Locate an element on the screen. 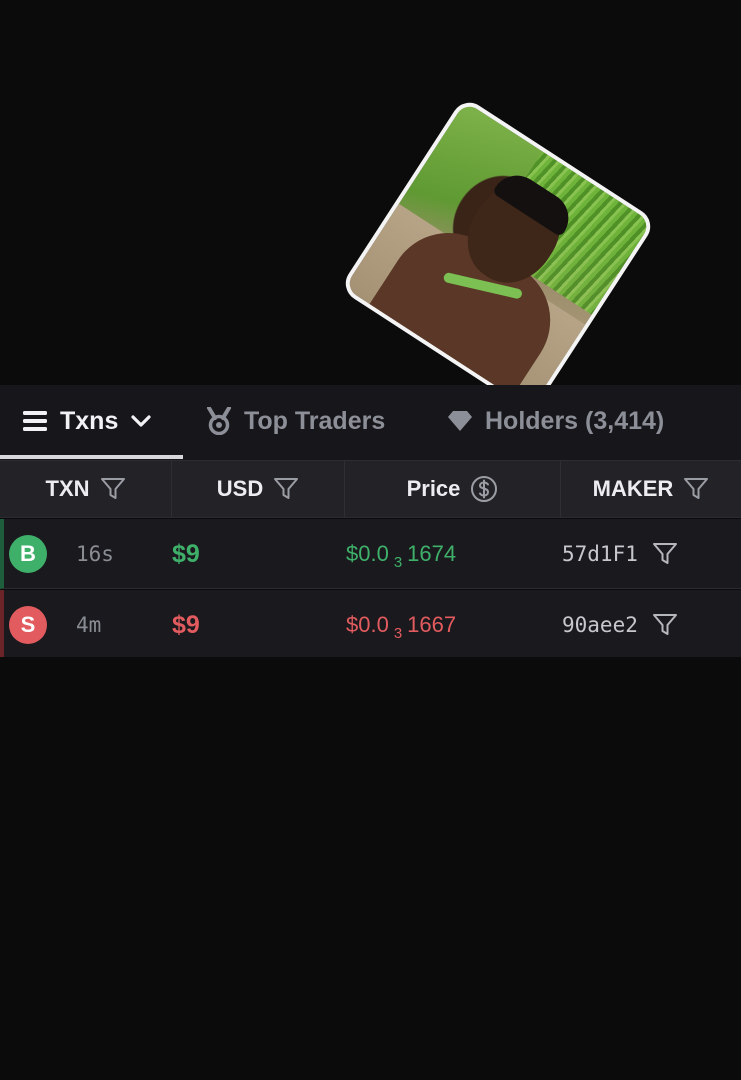 The width and height of the screenshot is (741, 1080). column-maker-label: MAKER is located at coordinates (633, 488).